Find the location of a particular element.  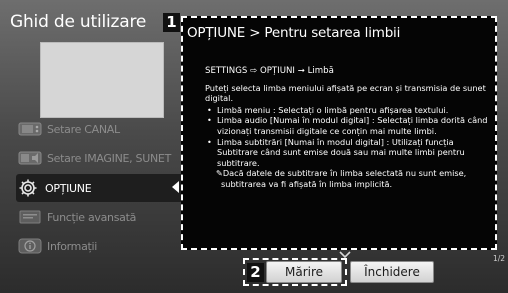

picture-sound-icon is located at coordinates (30, 158).